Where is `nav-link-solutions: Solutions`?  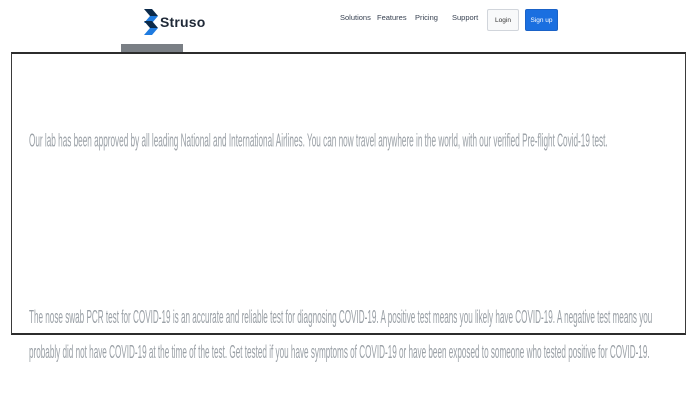
nav-link-solutions: Solutions is located at coordinates (355, 17).